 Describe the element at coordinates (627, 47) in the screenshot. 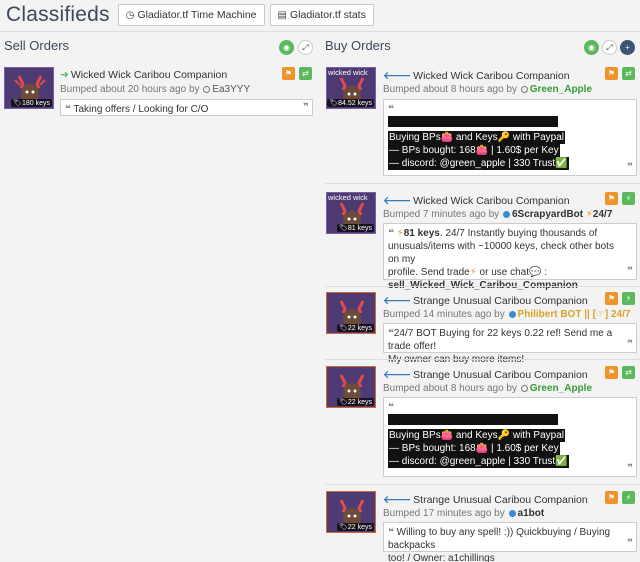

I see `plus-icon: +` at that location.